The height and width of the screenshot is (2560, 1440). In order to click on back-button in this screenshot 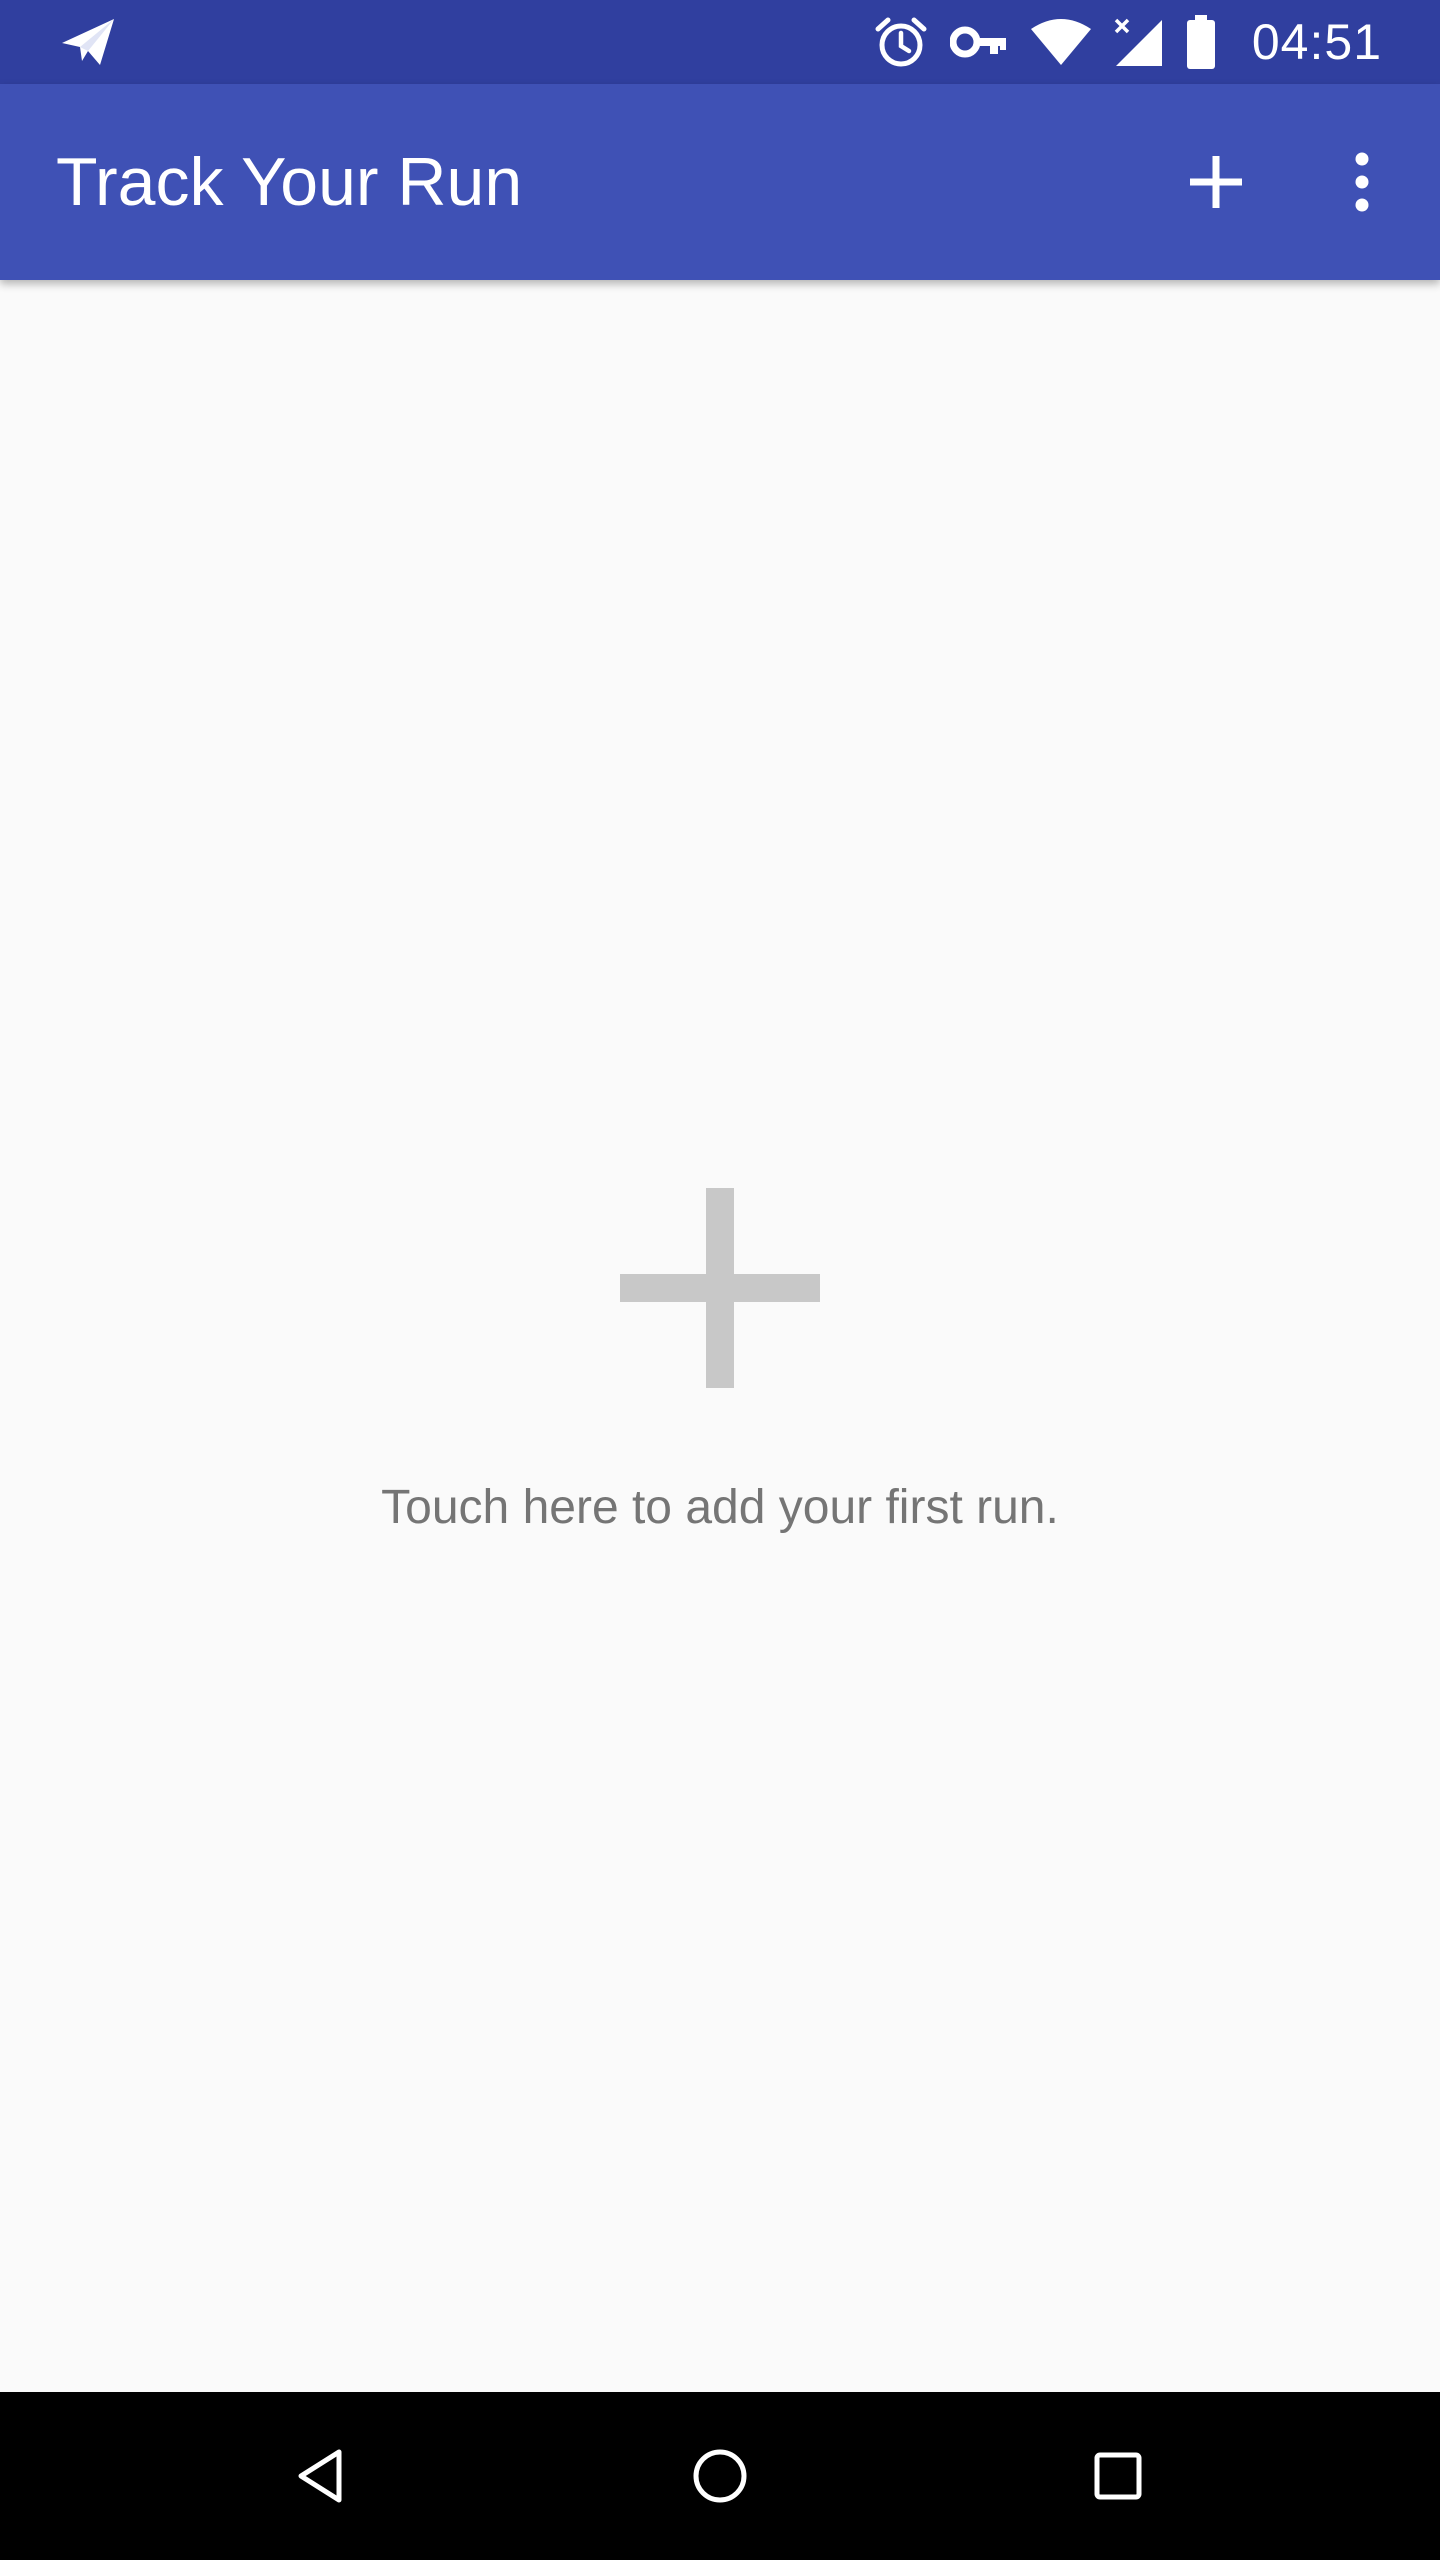, I will do `click(320, 2476)`.